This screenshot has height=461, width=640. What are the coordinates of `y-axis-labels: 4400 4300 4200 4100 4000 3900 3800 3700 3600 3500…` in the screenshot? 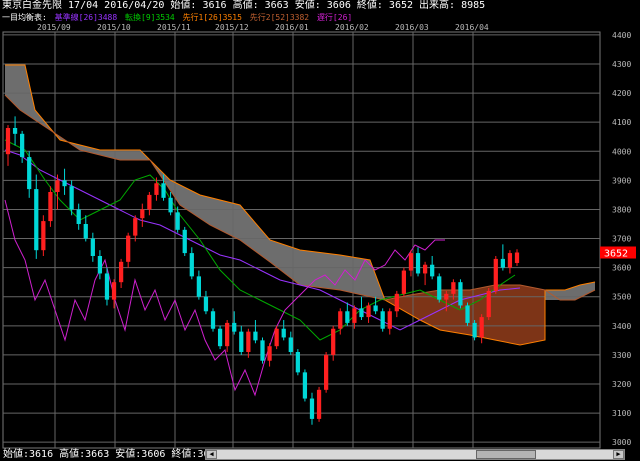 It's located at (621, 239).